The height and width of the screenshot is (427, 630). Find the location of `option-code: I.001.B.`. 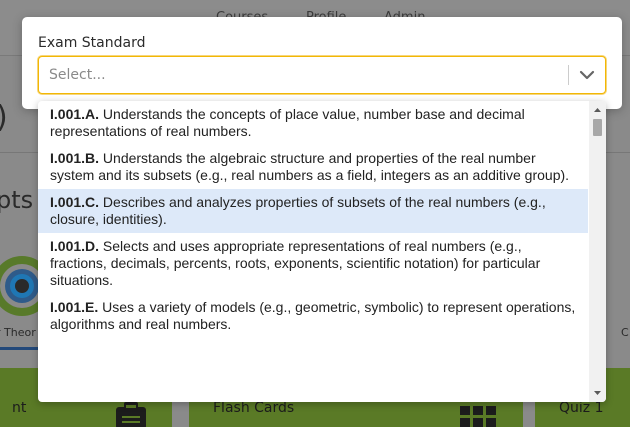

option-code: I.001.B. is located at coordinates (75, 158).